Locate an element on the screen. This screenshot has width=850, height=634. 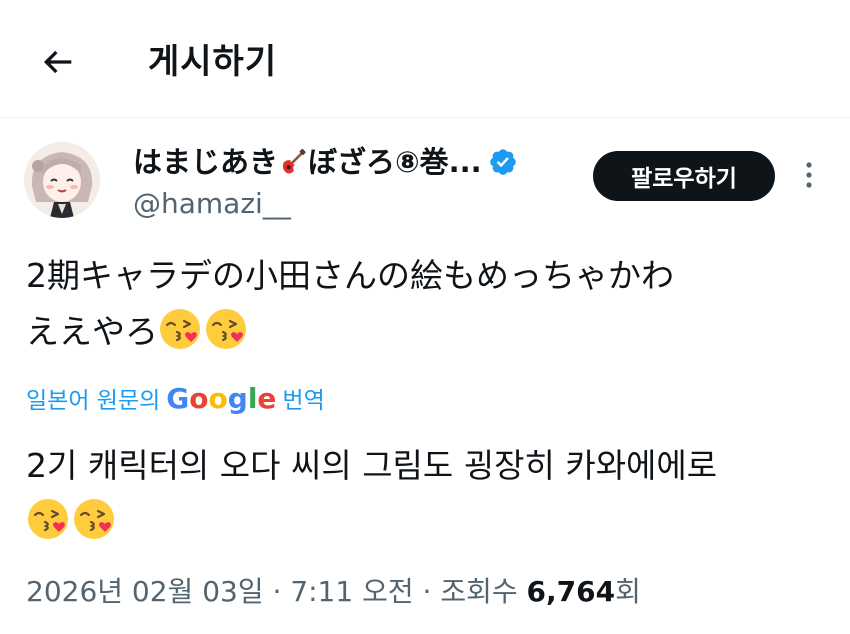
more-options-button is located at coordinates (809, 175).